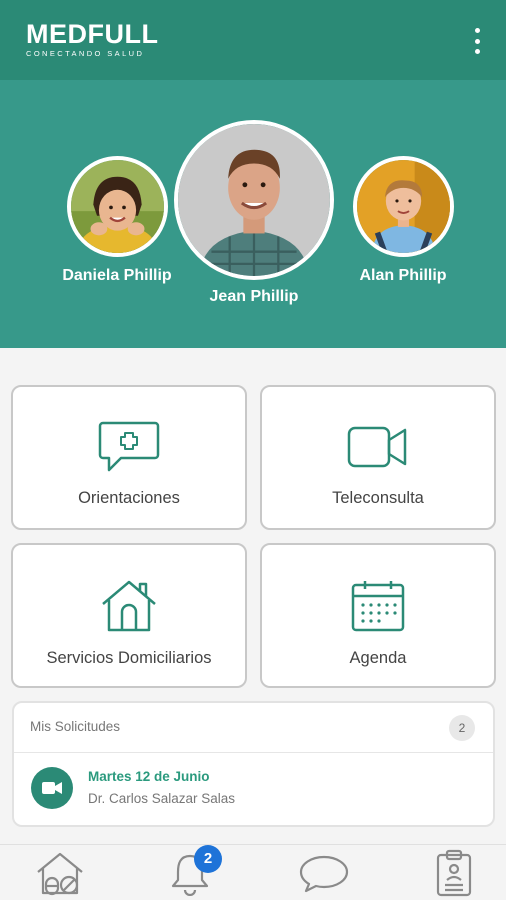 This screenshot has height=900, width=506. Describe the element at coordinates (253, 872) in the screenshot. I see `bottom-navigation: 2` at that location.